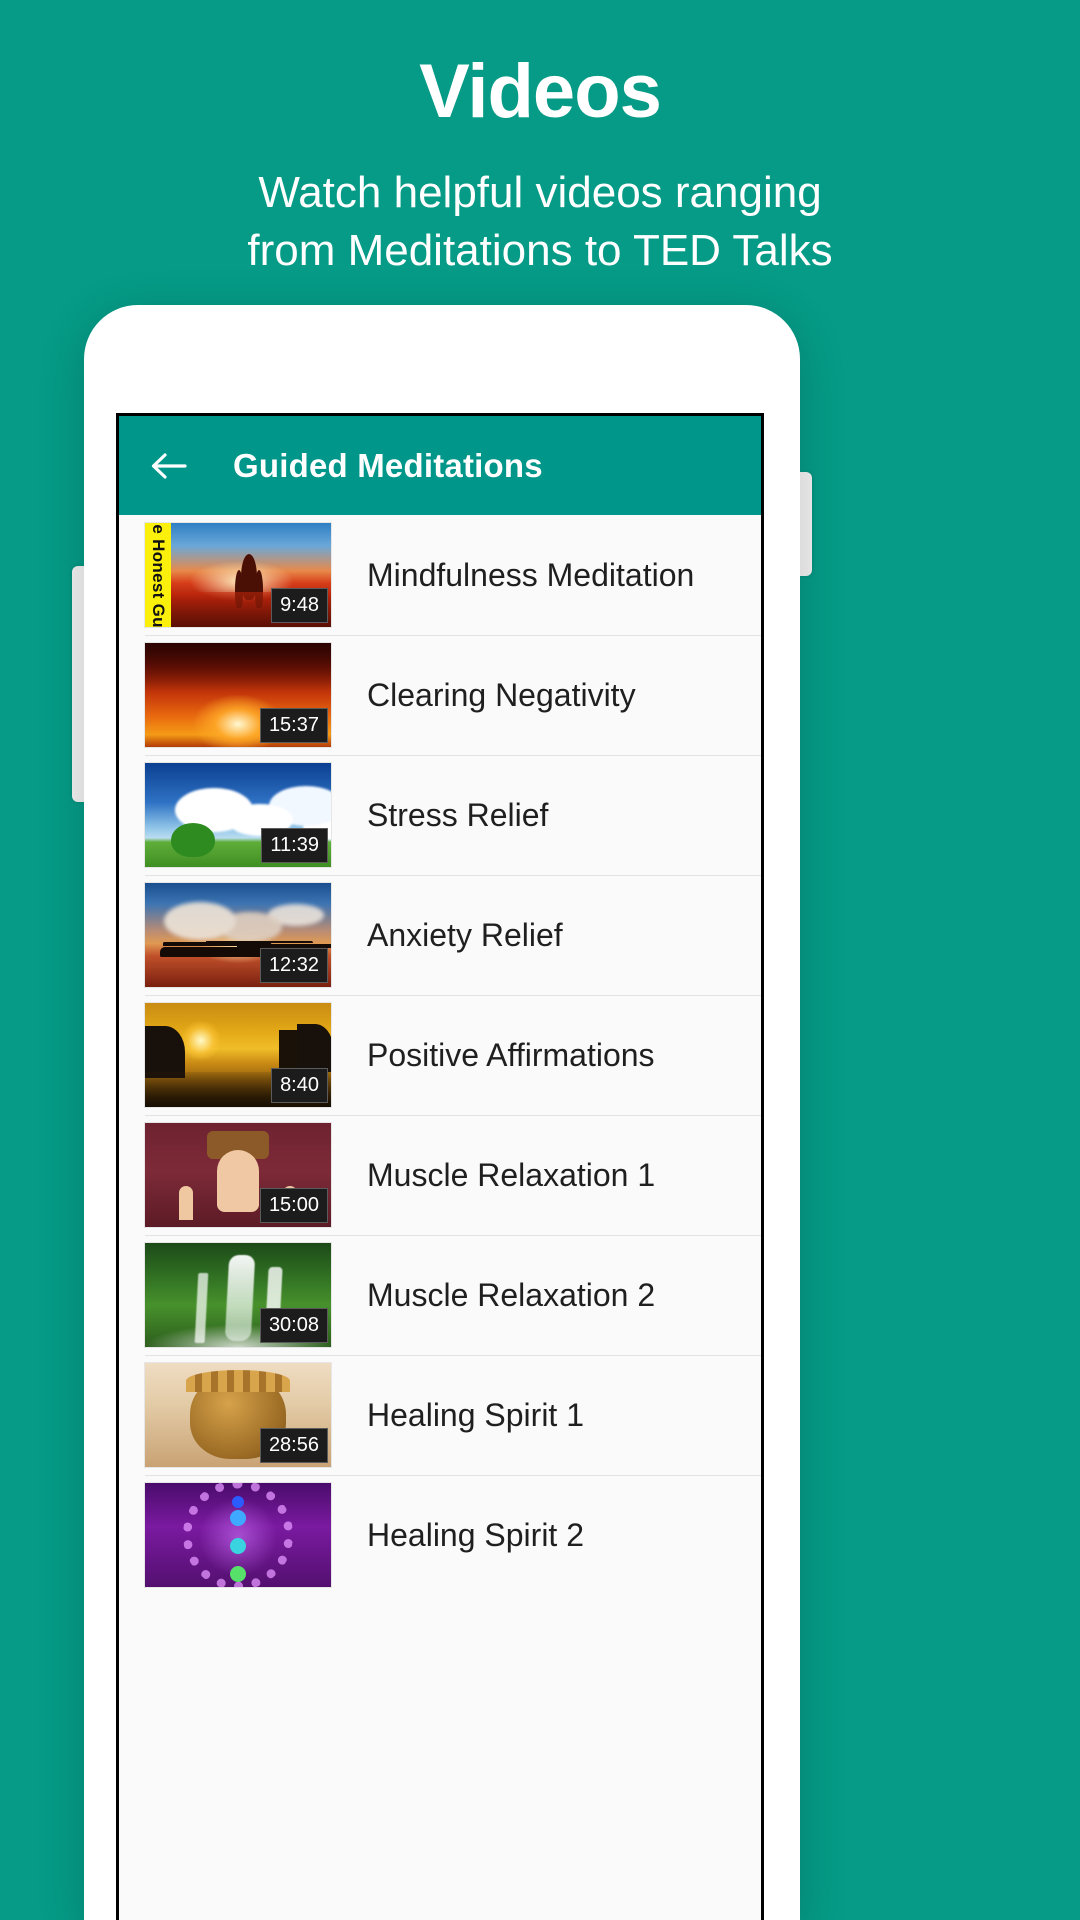 The height and width of the screenshot is (1920, 1080). I want to click on list-item: Healing Spirit 2, so click(440, 1535).